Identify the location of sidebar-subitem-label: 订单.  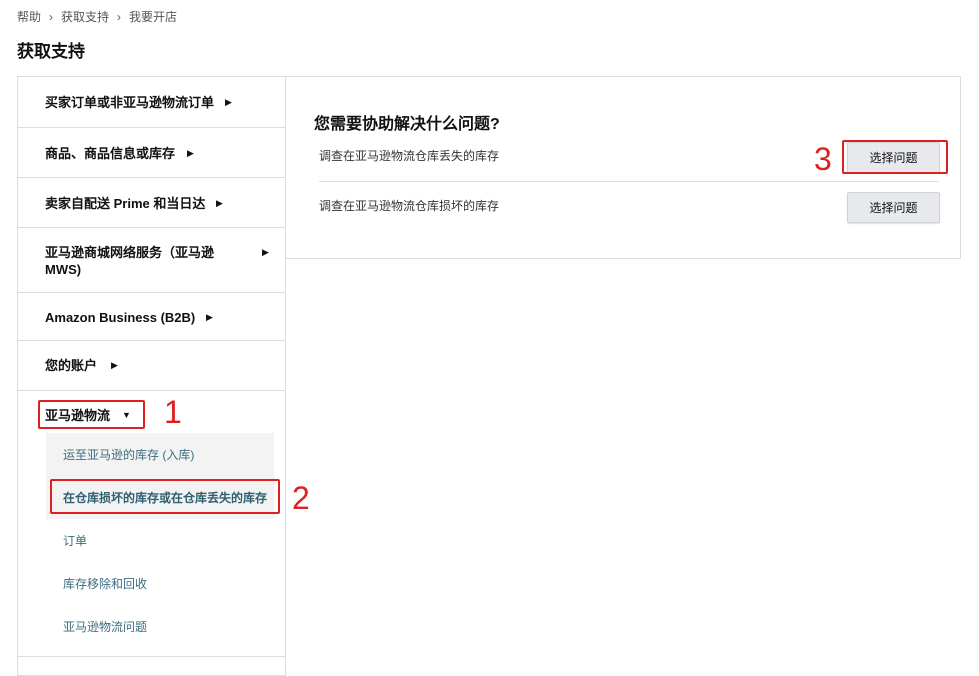
(75, 541).